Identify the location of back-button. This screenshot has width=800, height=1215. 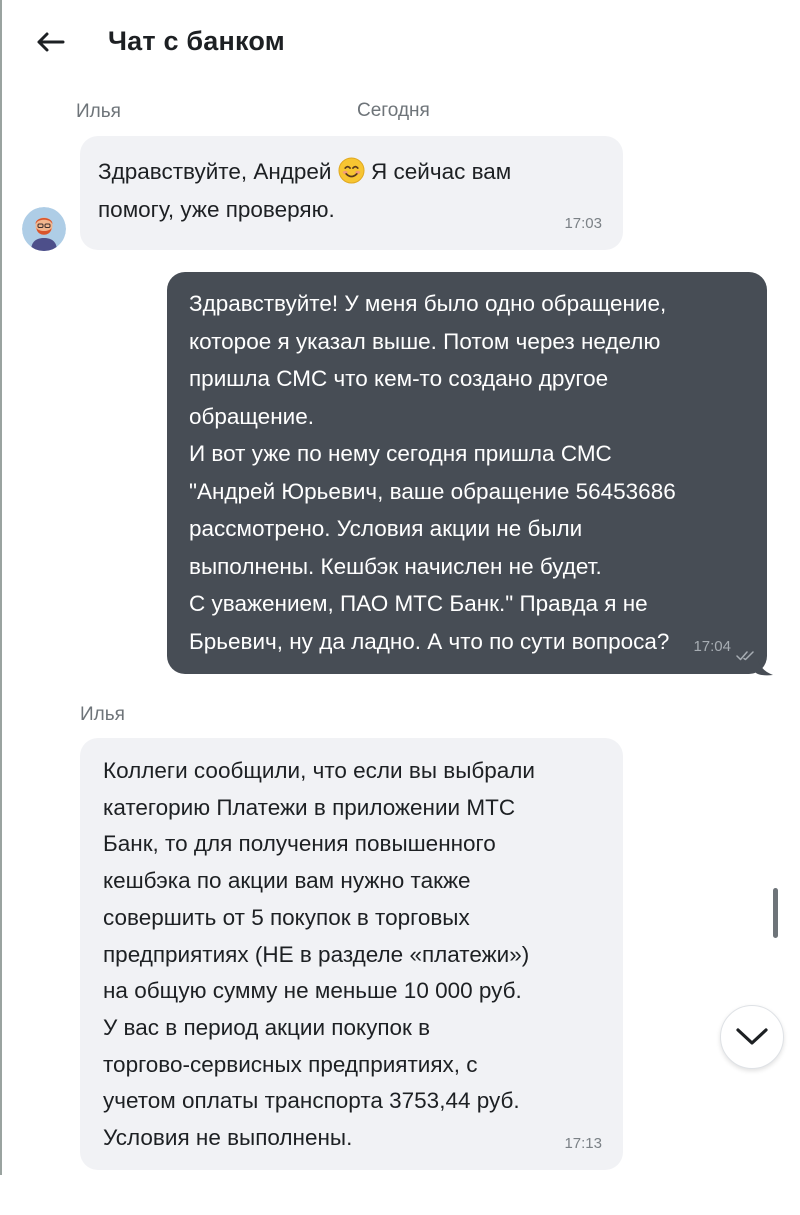
(50, 42).